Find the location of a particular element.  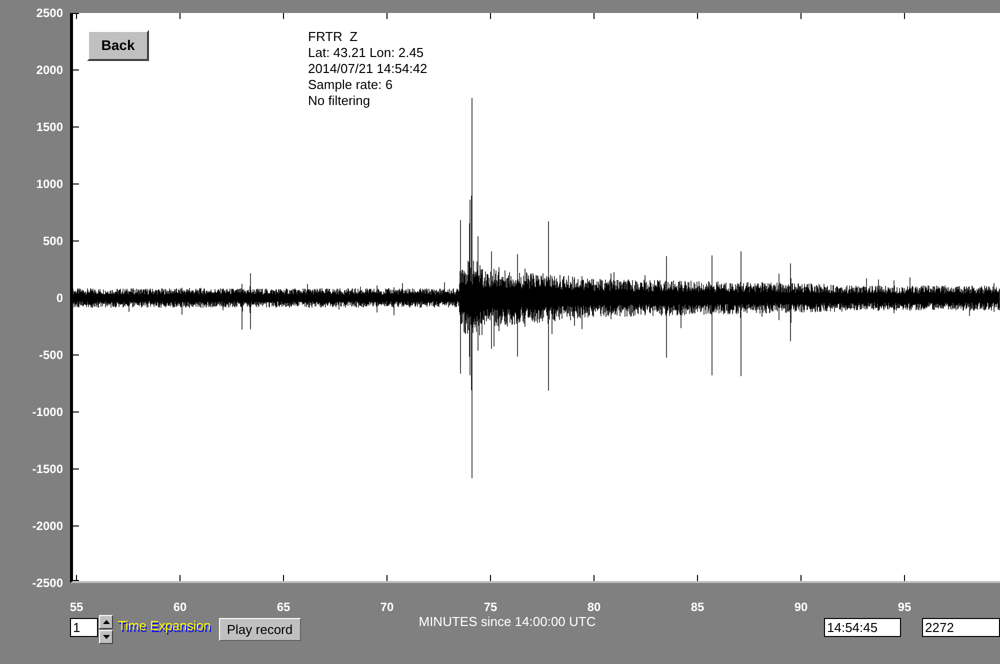

x-tick-label: 55 is located at coordinates (77, 607).